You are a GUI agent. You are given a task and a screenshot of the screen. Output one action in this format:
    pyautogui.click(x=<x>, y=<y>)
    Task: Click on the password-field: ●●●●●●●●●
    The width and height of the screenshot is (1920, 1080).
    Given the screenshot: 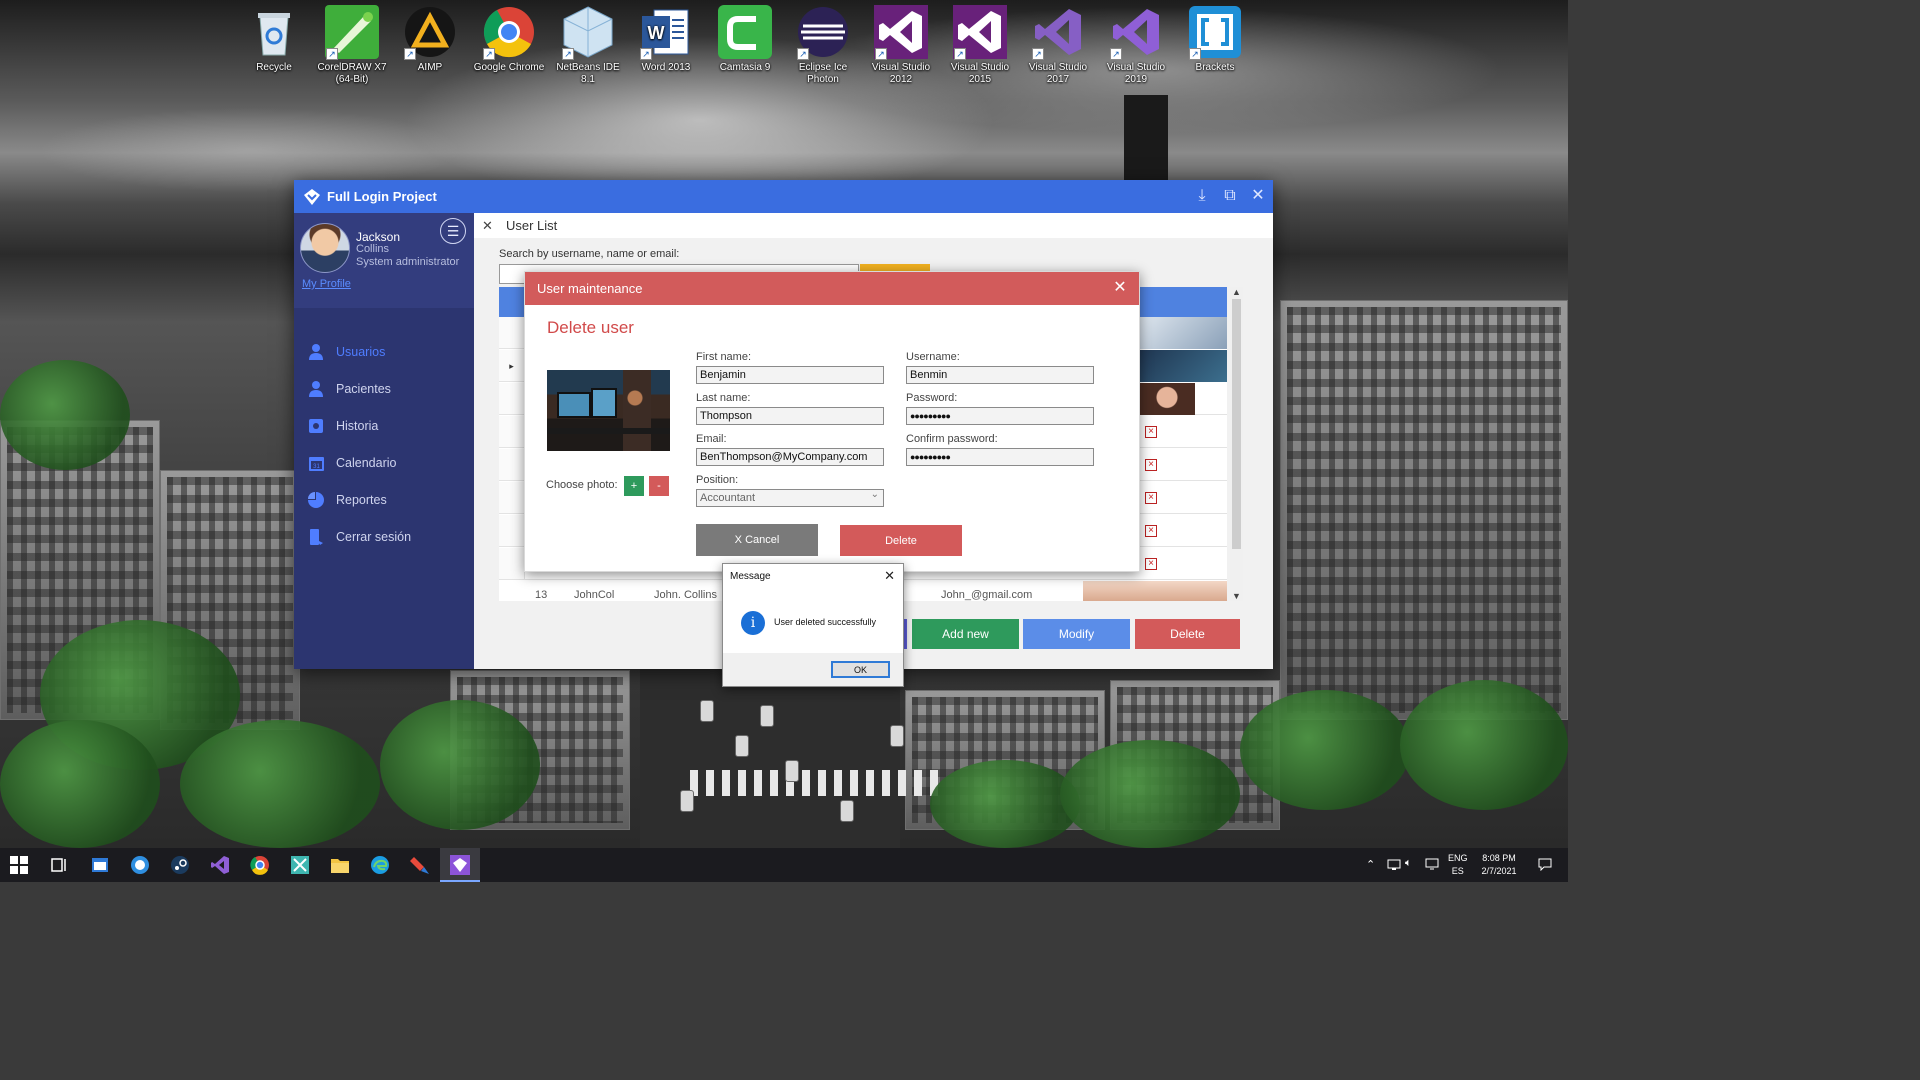 What is the action you would take?
    pyautogui.click(x=1000, y=416)
    